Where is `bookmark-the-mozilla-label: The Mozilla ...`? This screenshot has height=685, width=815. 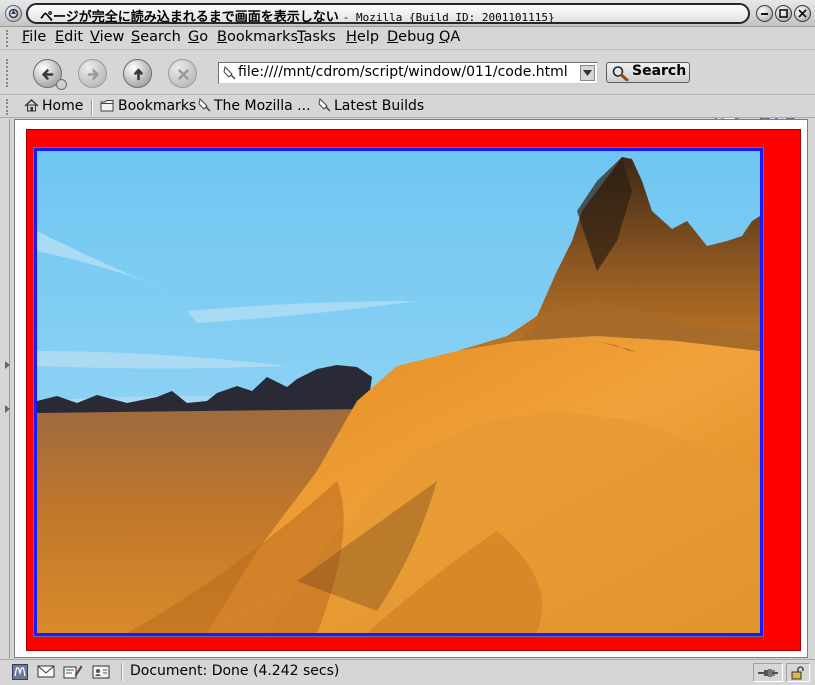 bookmark-the-mozilla-label: The Mozilla ... is located at coordinates (262, 106).